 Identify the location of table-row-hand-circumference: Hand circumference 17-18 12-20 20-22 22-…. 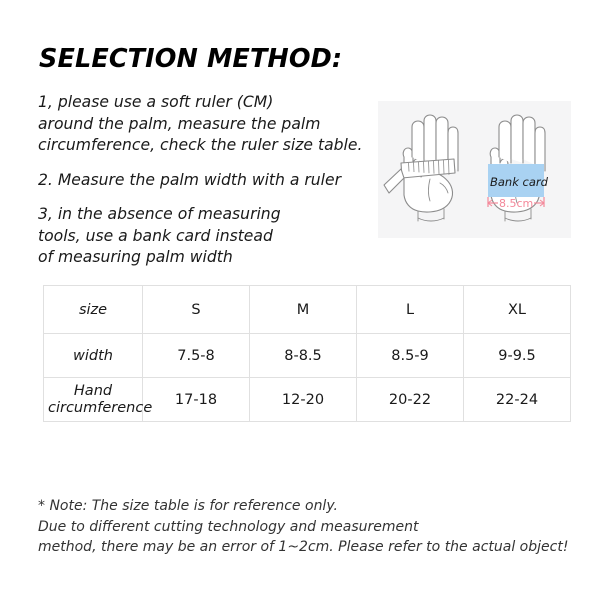
(307, 399).